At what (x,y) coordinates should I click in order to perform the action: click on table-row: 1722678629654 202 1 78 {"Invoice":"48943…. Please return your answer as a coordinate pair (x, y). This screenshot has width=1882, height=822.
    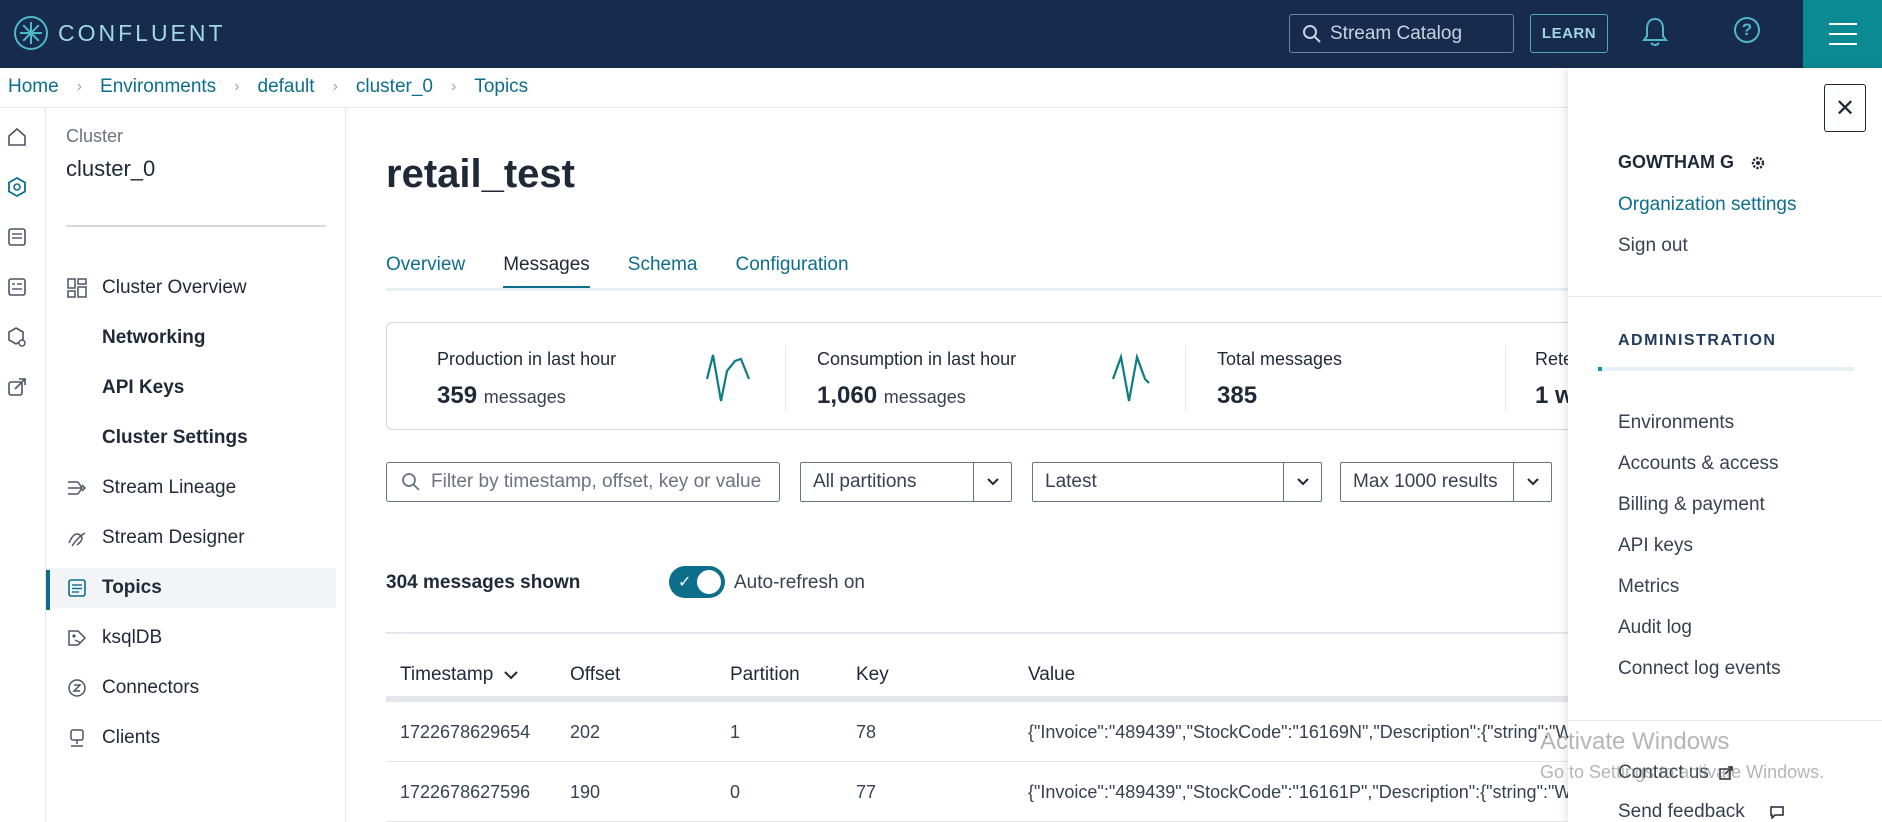
    Looking at the image, I should click on (977, 732).